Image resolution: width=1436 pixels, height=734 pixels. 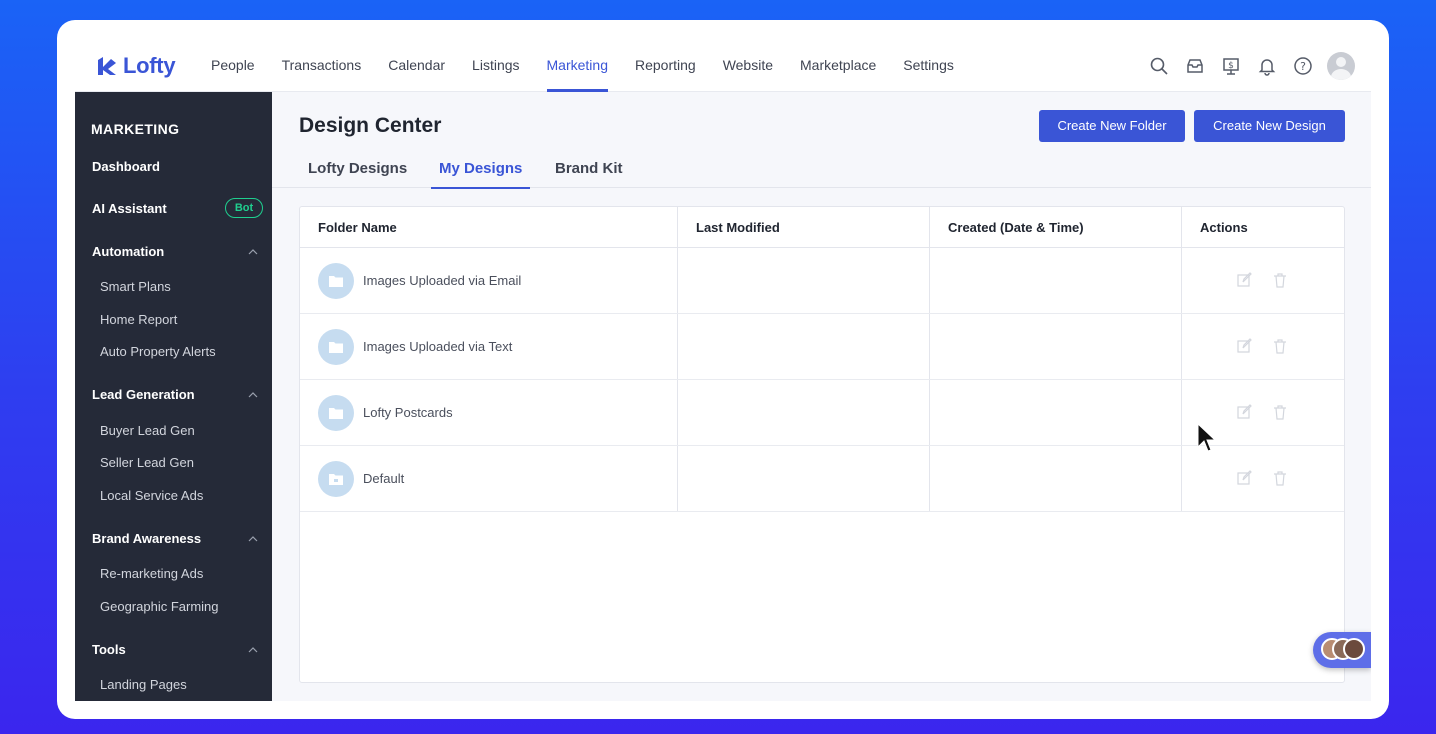 What do you see at coordinates (1224, 227) in the screenshot?
I see `header-actions: Actions` at bounding box center [1224, 227].